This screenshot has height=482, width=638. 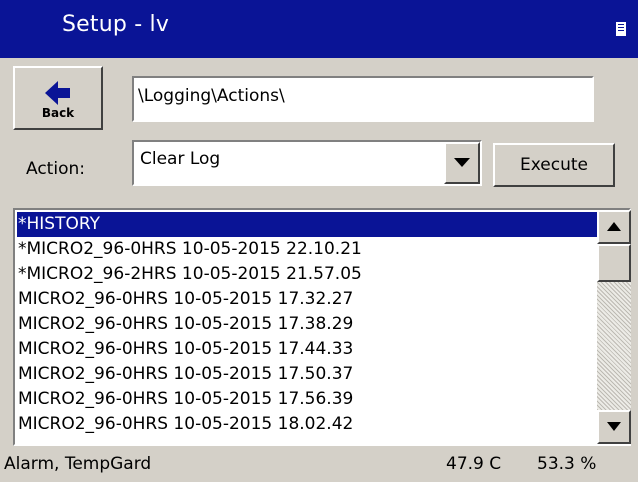 I want to click on chevron-down-icon, so click(x=462, y=162).